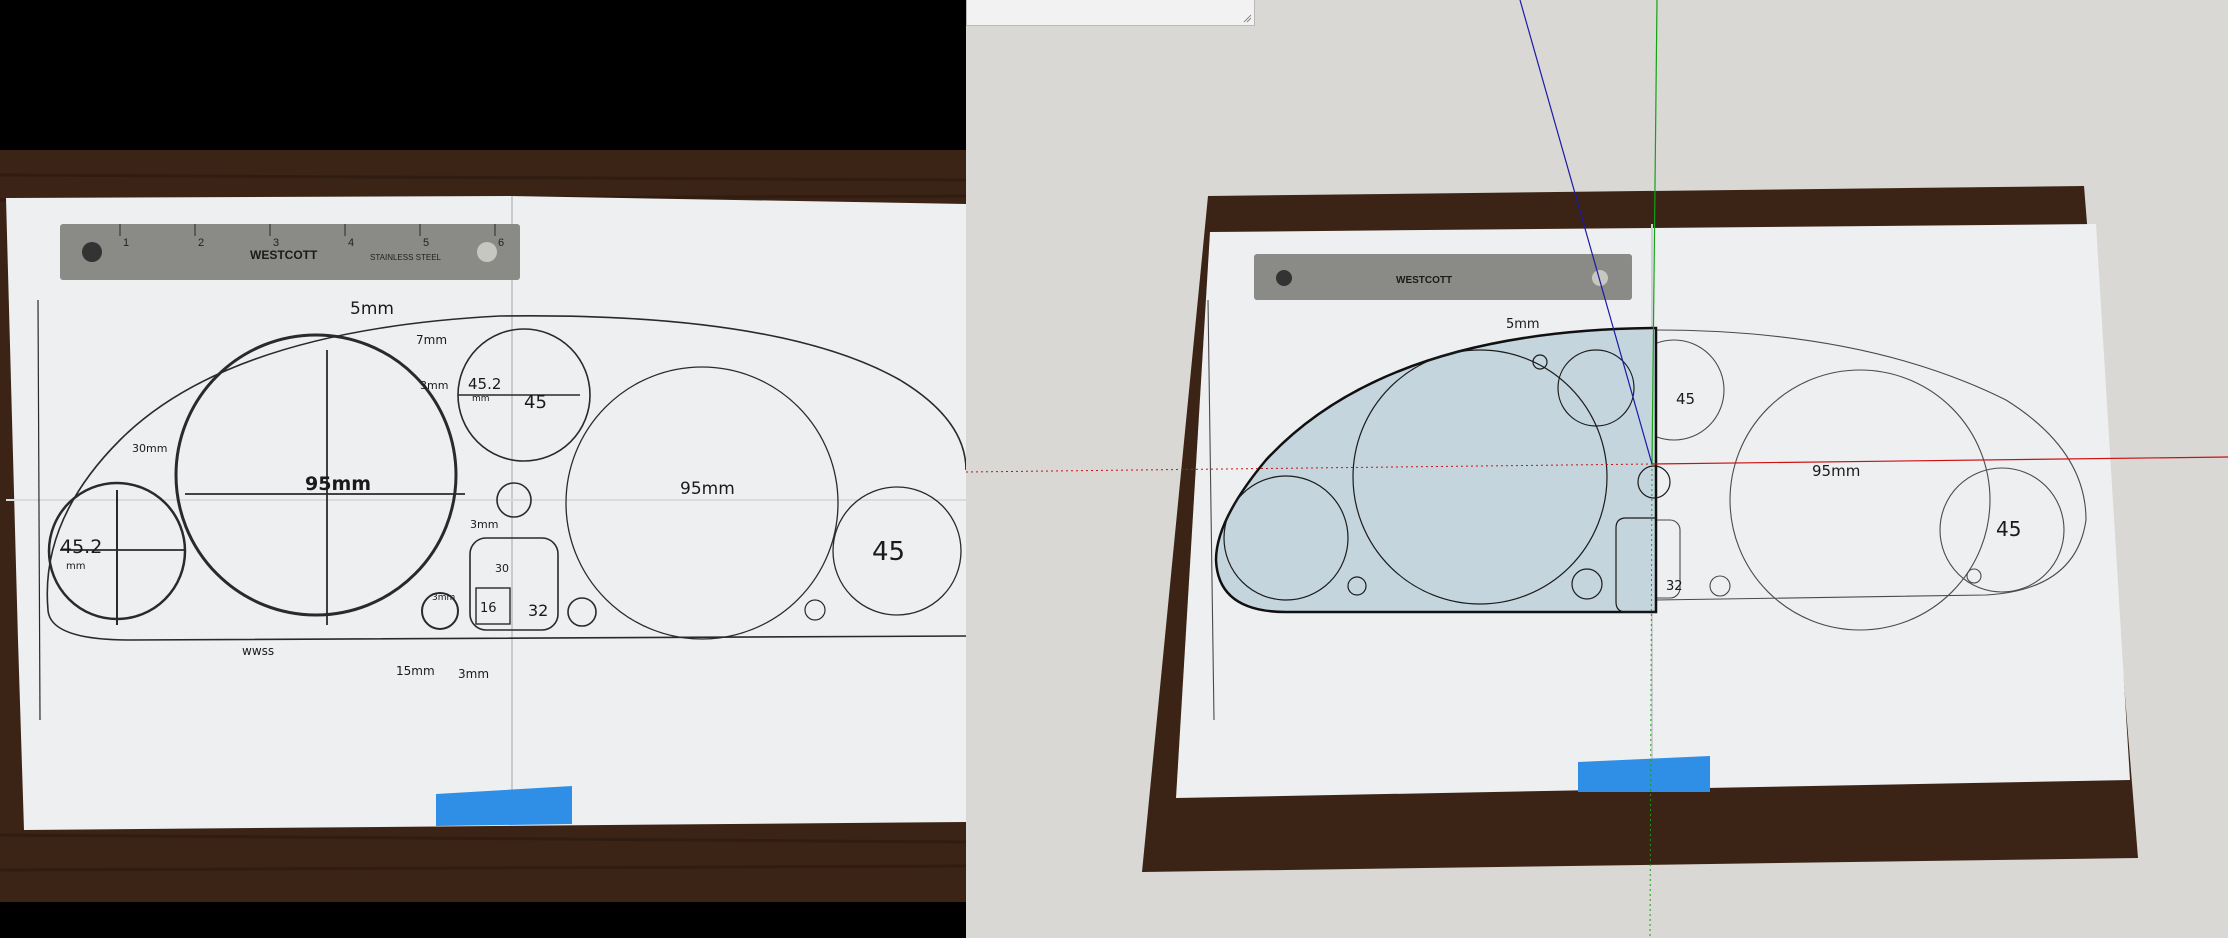  What do you see at coordinates (149, 448) in the screenshot?
I see `svg-text: 30mm` at bounding box center [149, 448].